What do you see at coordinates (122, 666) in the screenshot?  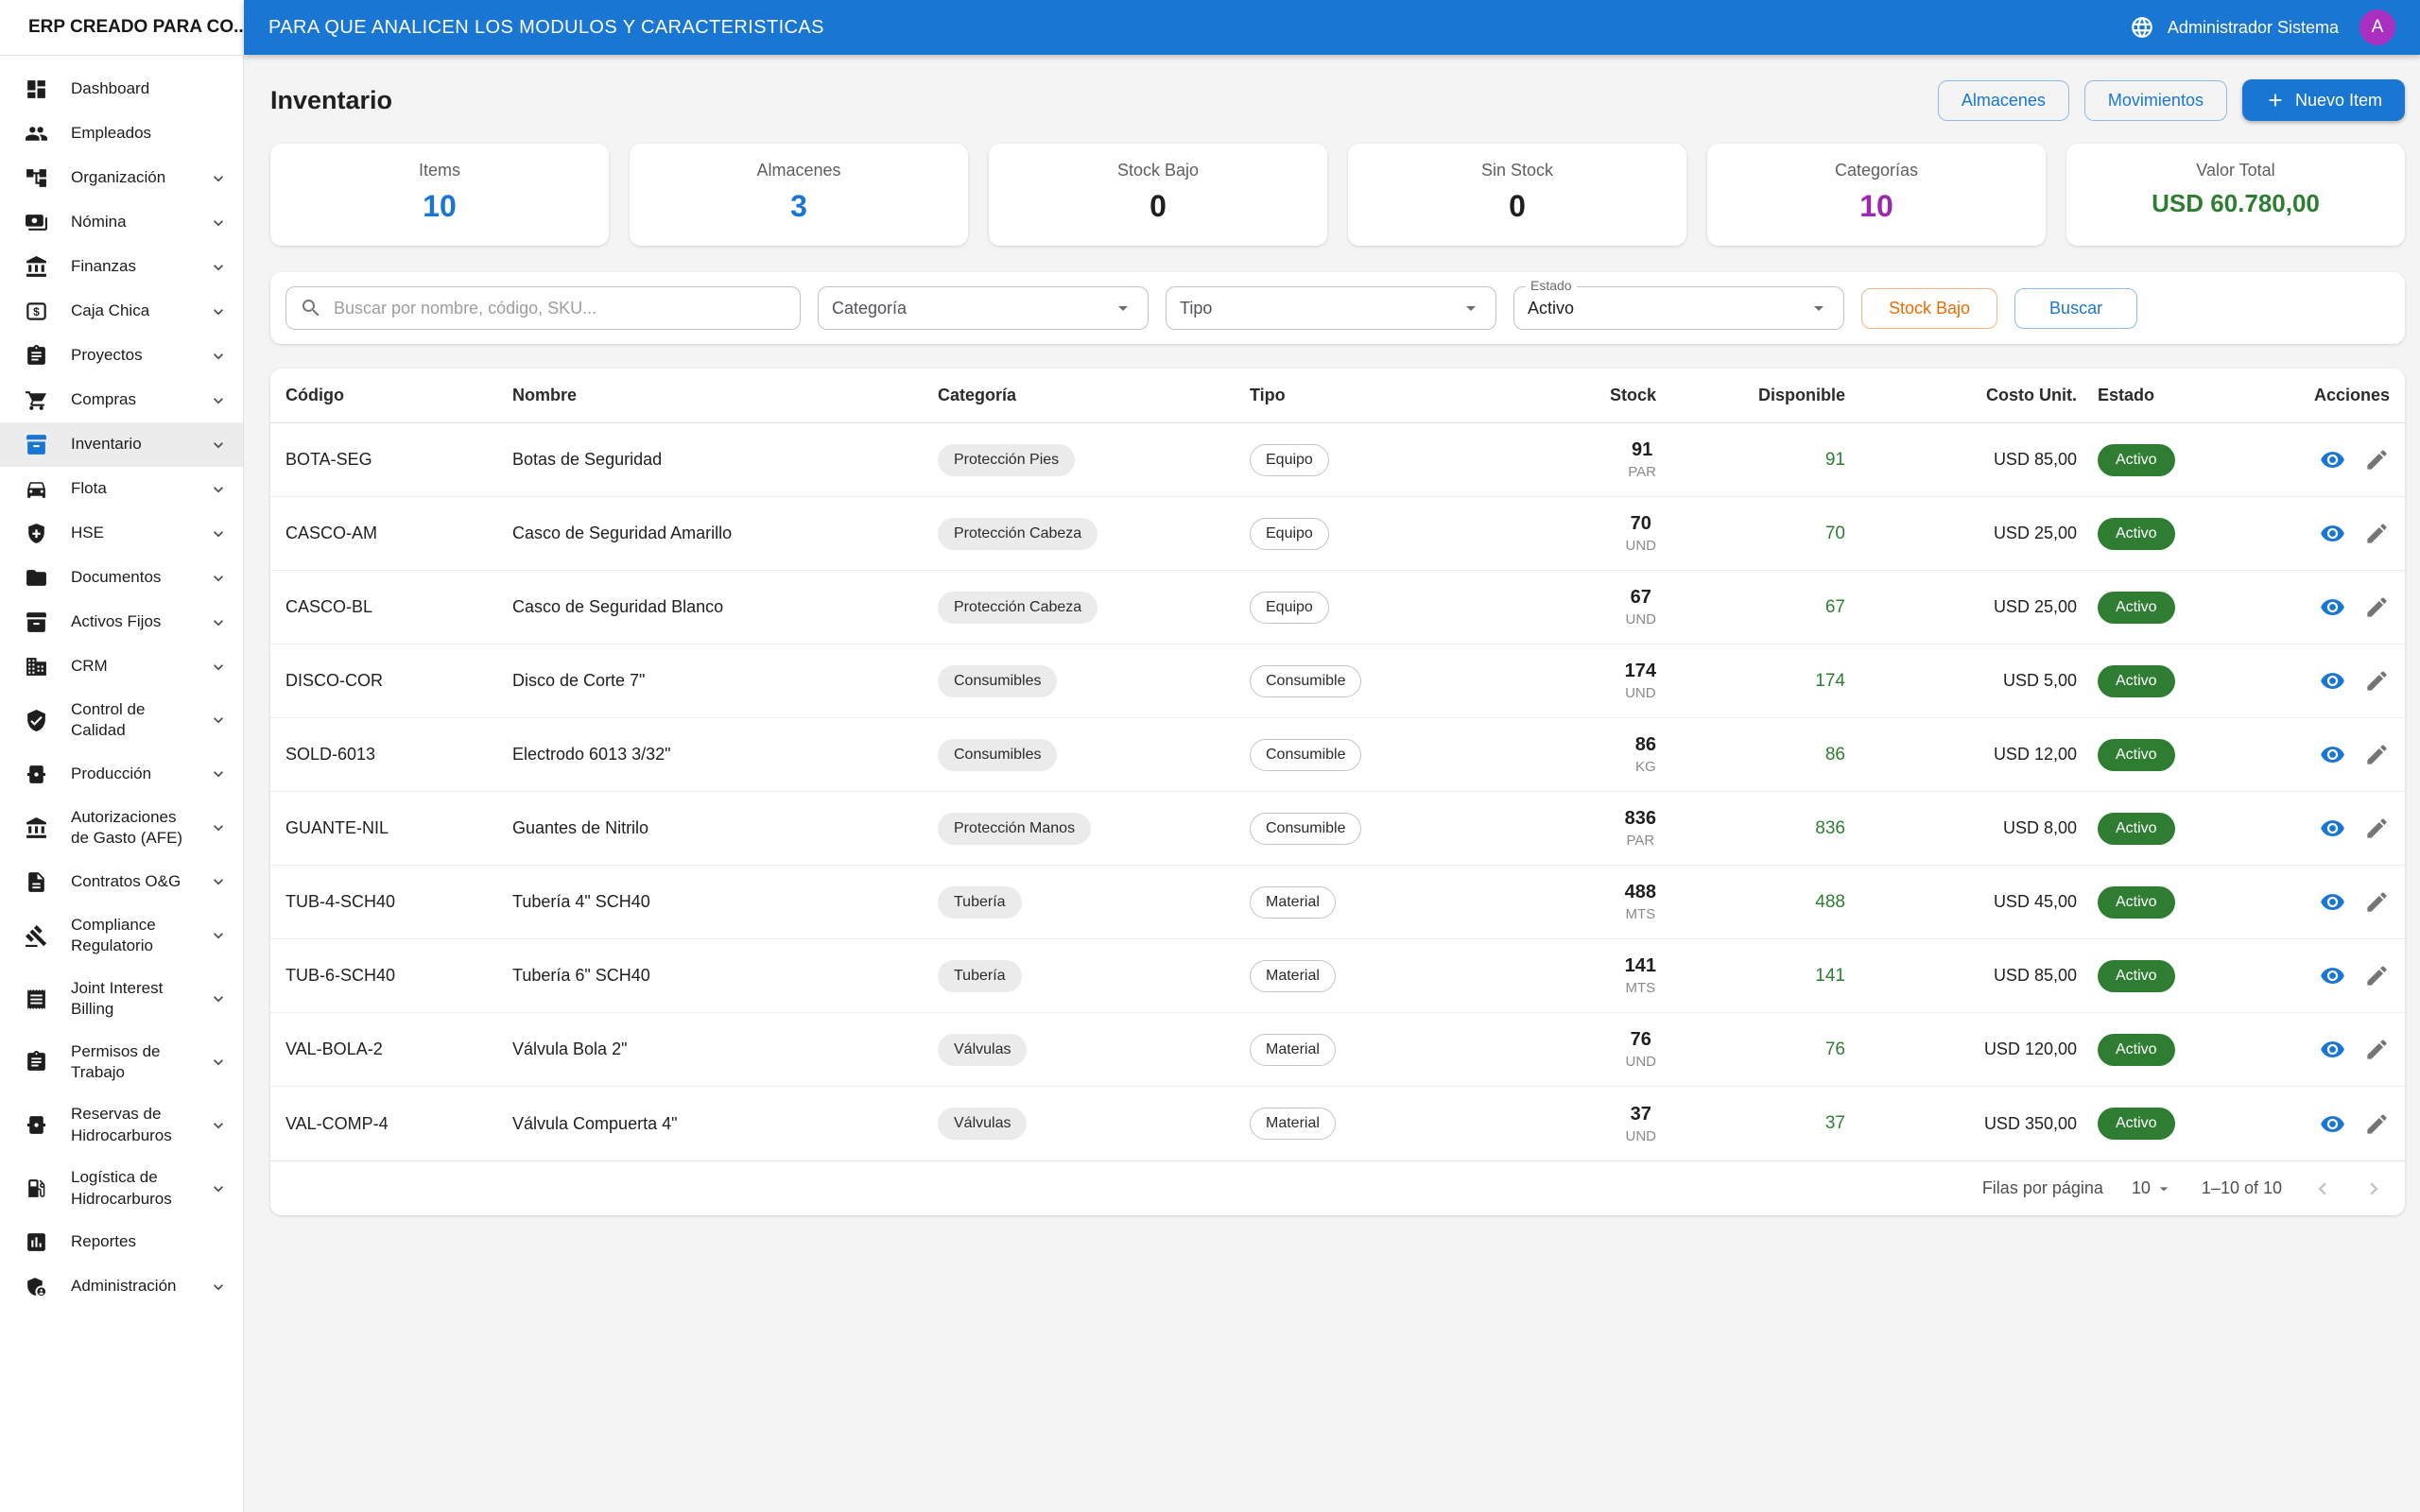 I see `sidebar-item-crm: CRM` at bounding box center [122, 666].